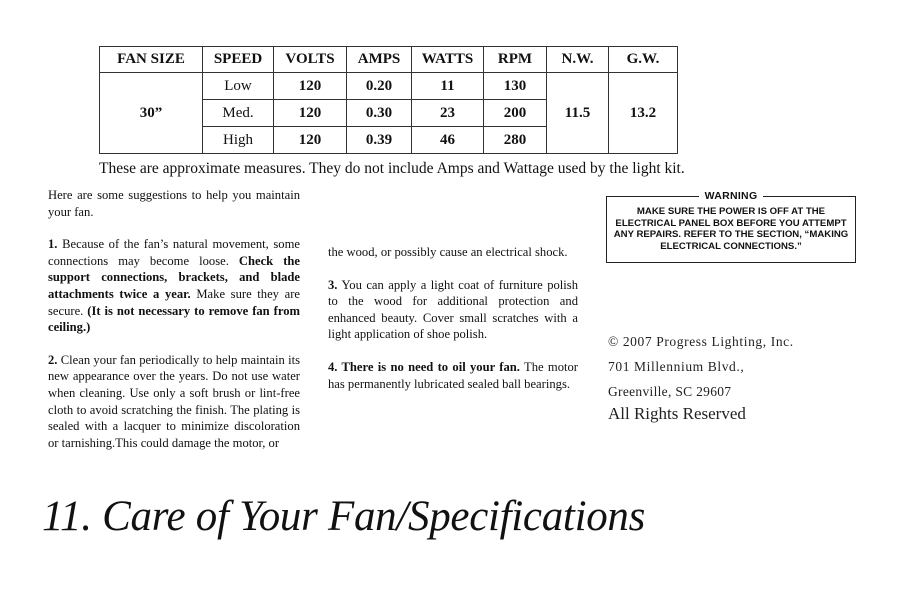 The height and width of the screenshot is (608, 918). What do you see at coordinates (310, 59) in the screenshot?
I see `header-volts: VOLTS` at bounding box center [310, 59].